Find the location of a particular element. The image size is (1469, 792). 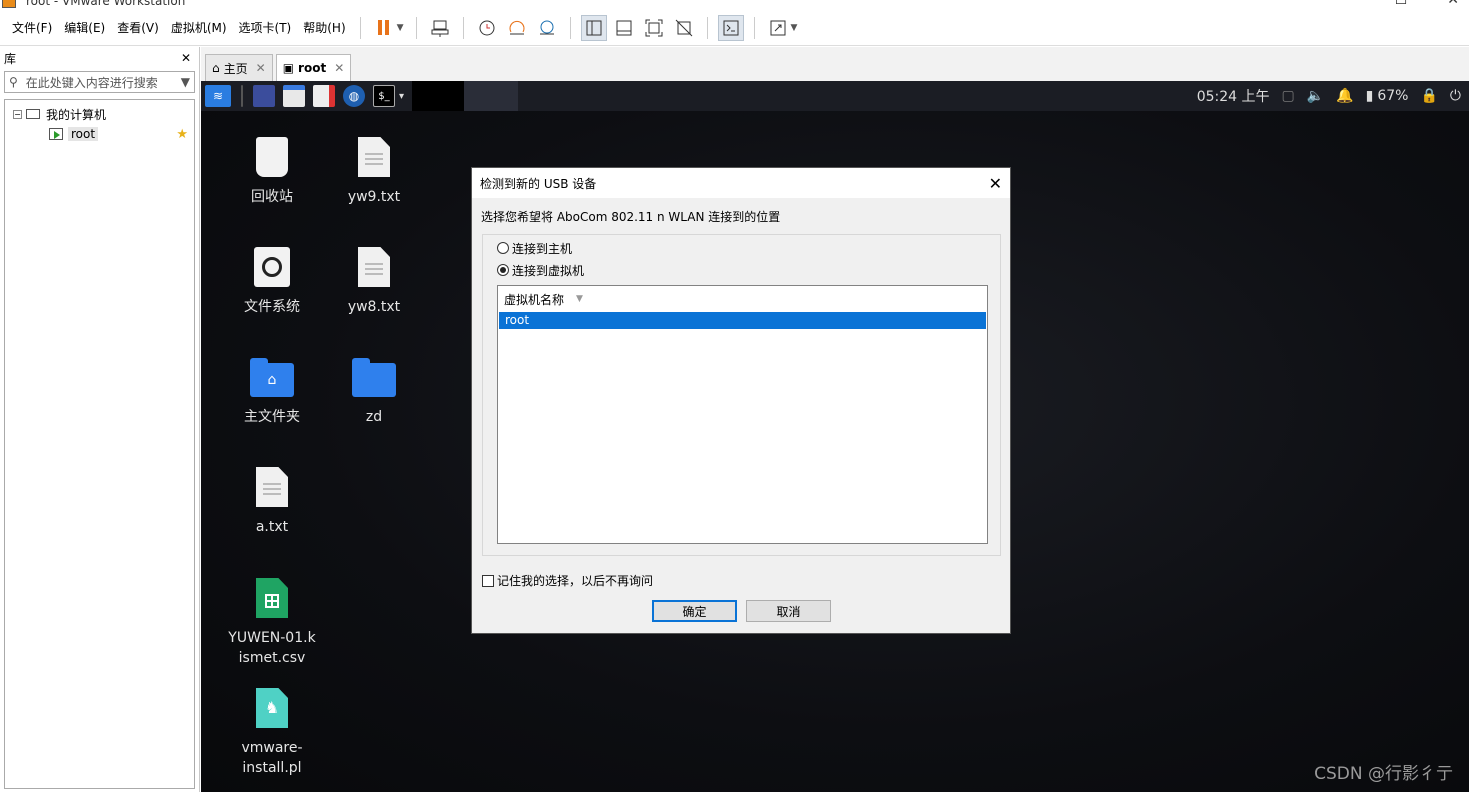

tab-home: ⌂ 主页 ✕ is located at coordinates (239, 67).